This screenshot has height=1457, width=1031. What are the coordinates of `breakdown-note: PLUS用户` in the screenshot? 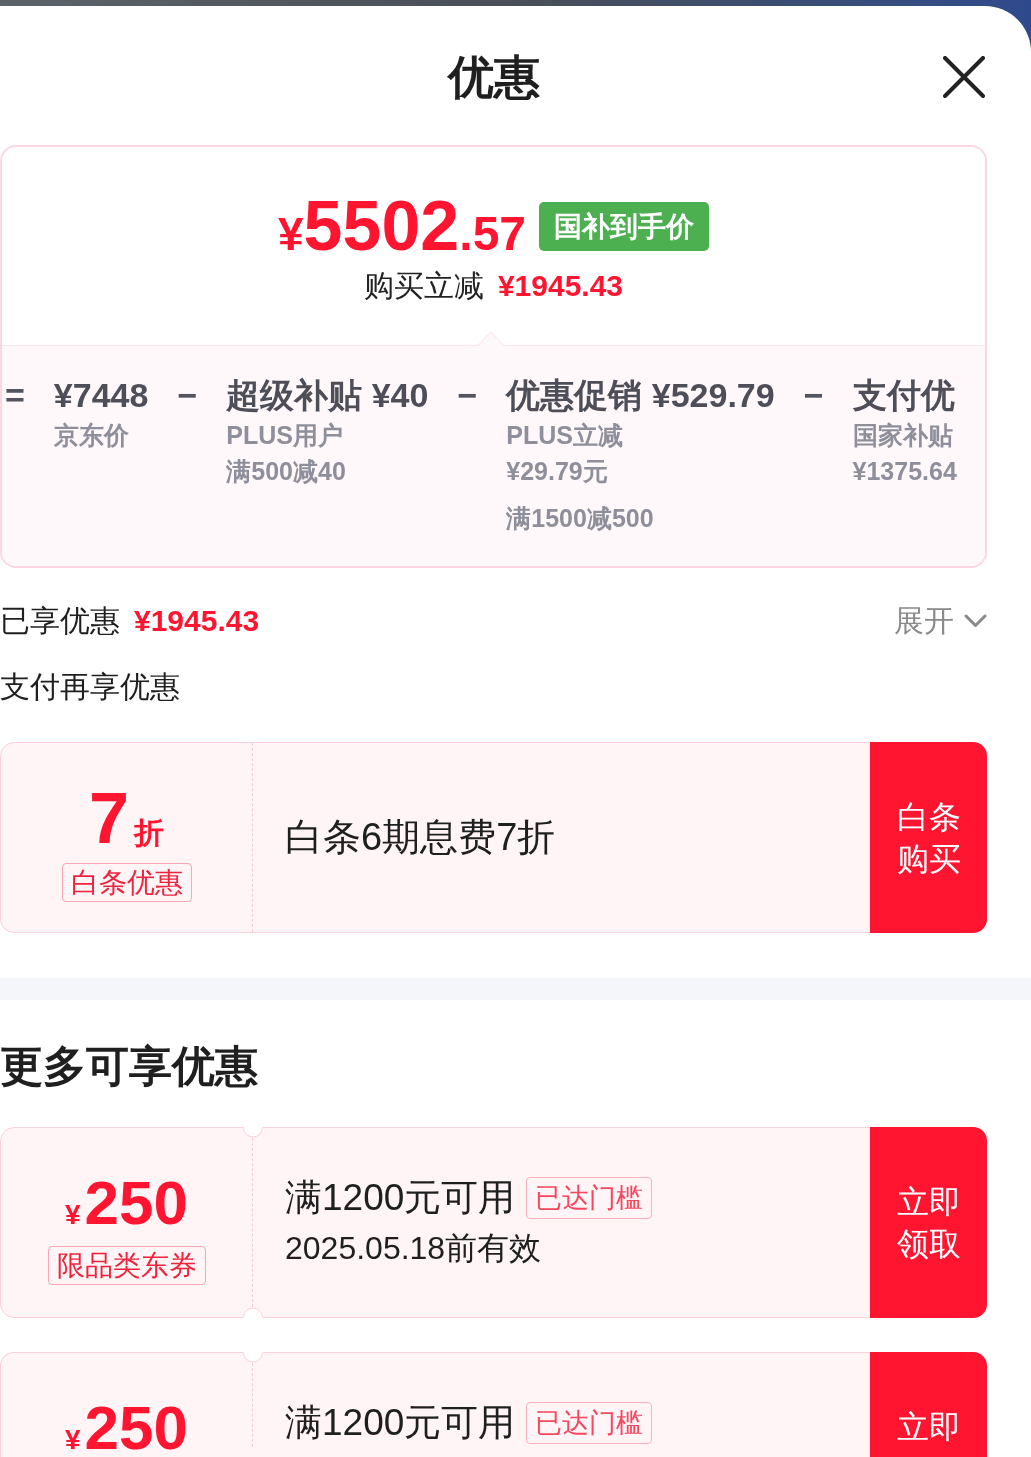 It's located at (284, 435).